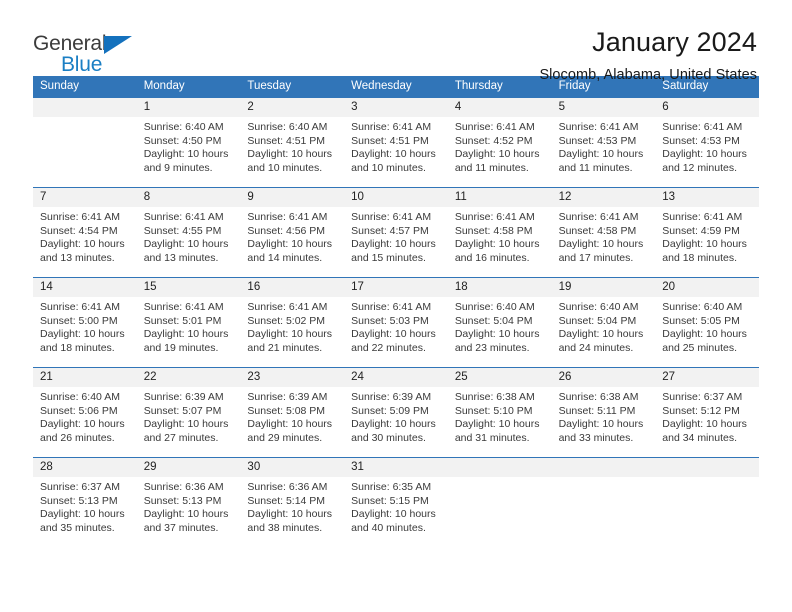 The height and width of the screenshot is (612, 792). What do you see at coordinates (491, 167) in the screenshot?
I see `daylight-text-line2: and 11 minutes.` at bounding box center [491, 167].